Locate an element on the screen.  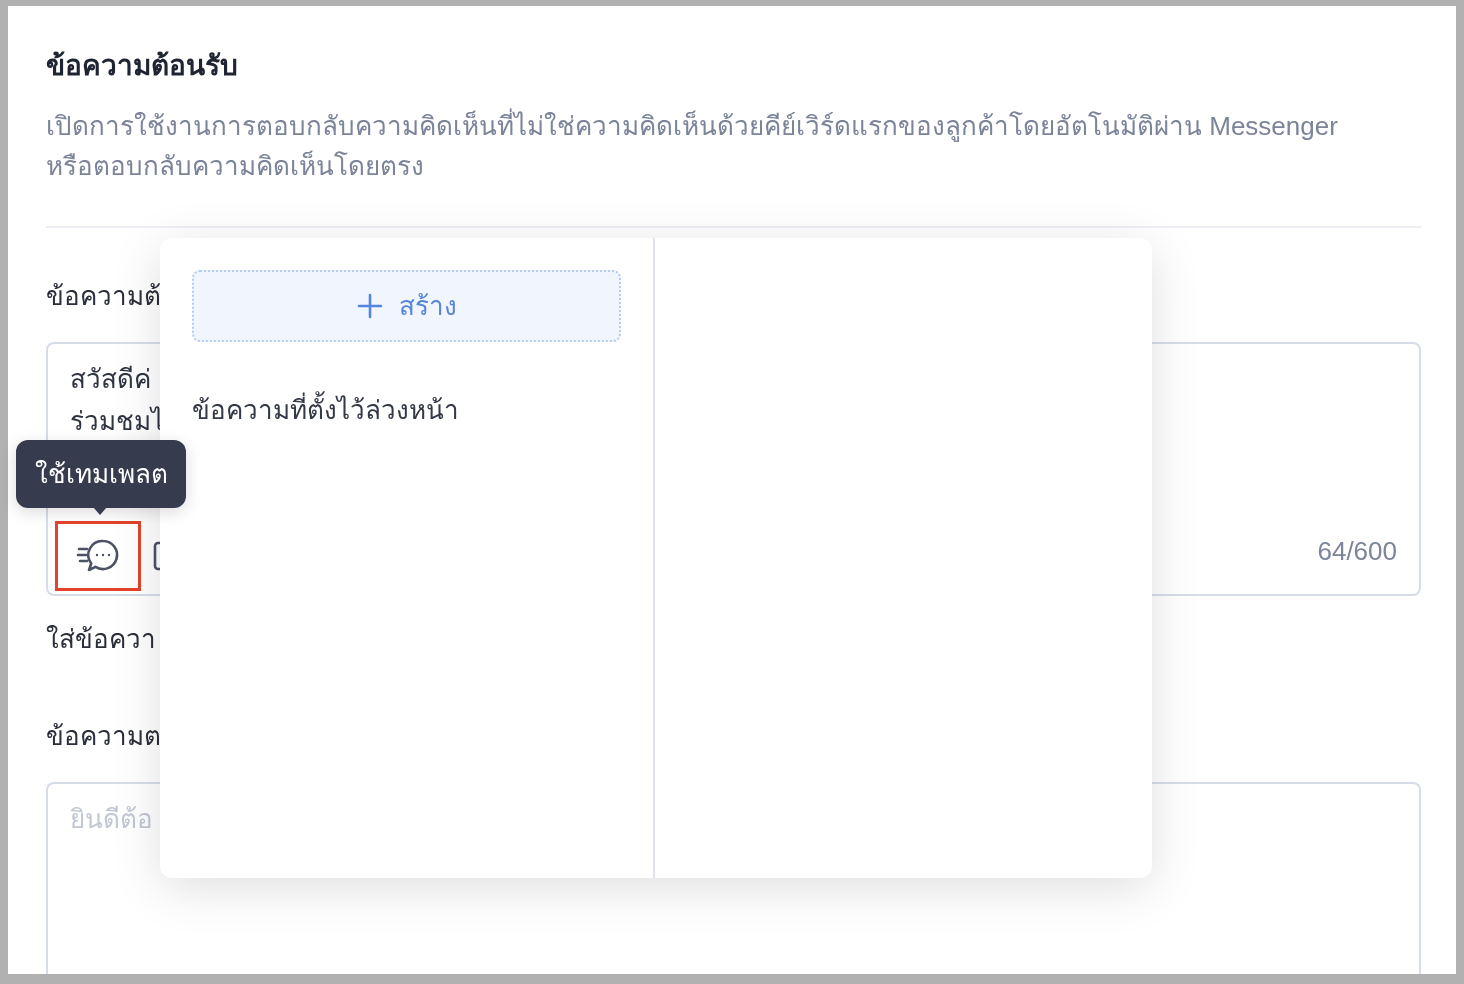
plus-icon is located at coordinates (369, 306).